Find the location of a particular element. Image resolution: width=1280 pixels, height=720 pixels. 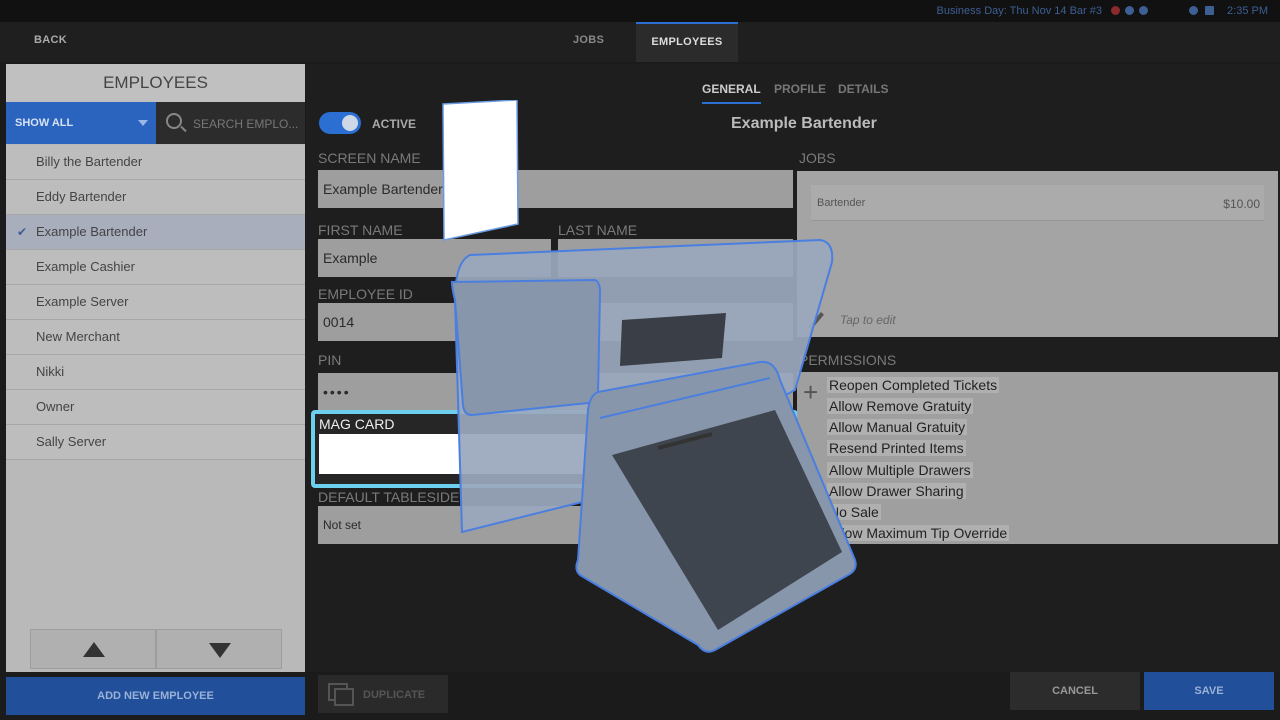

mag-card-label: MAG CARD is located at coordinates (357, 424).